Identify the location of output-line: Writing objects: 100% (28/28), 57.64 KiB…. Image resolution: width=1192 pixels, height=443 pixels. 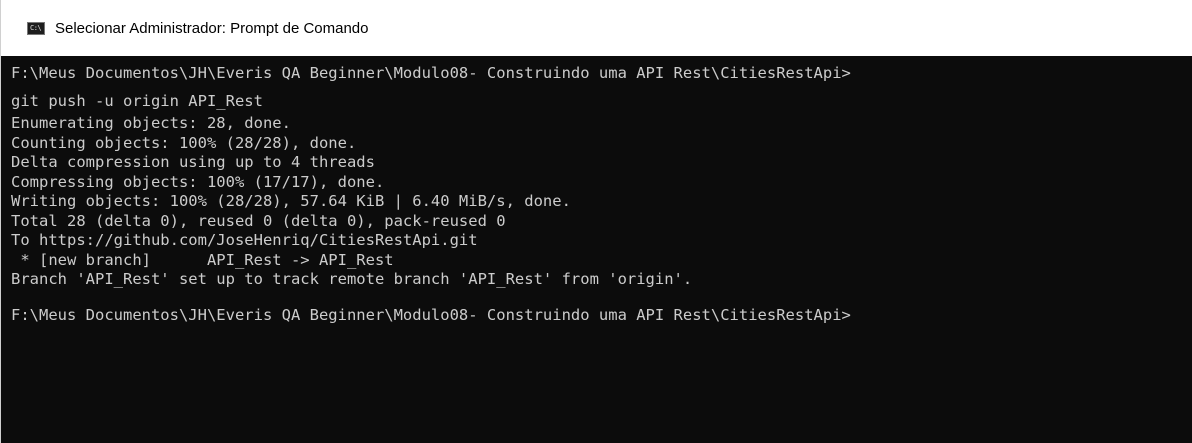
(291, 201).